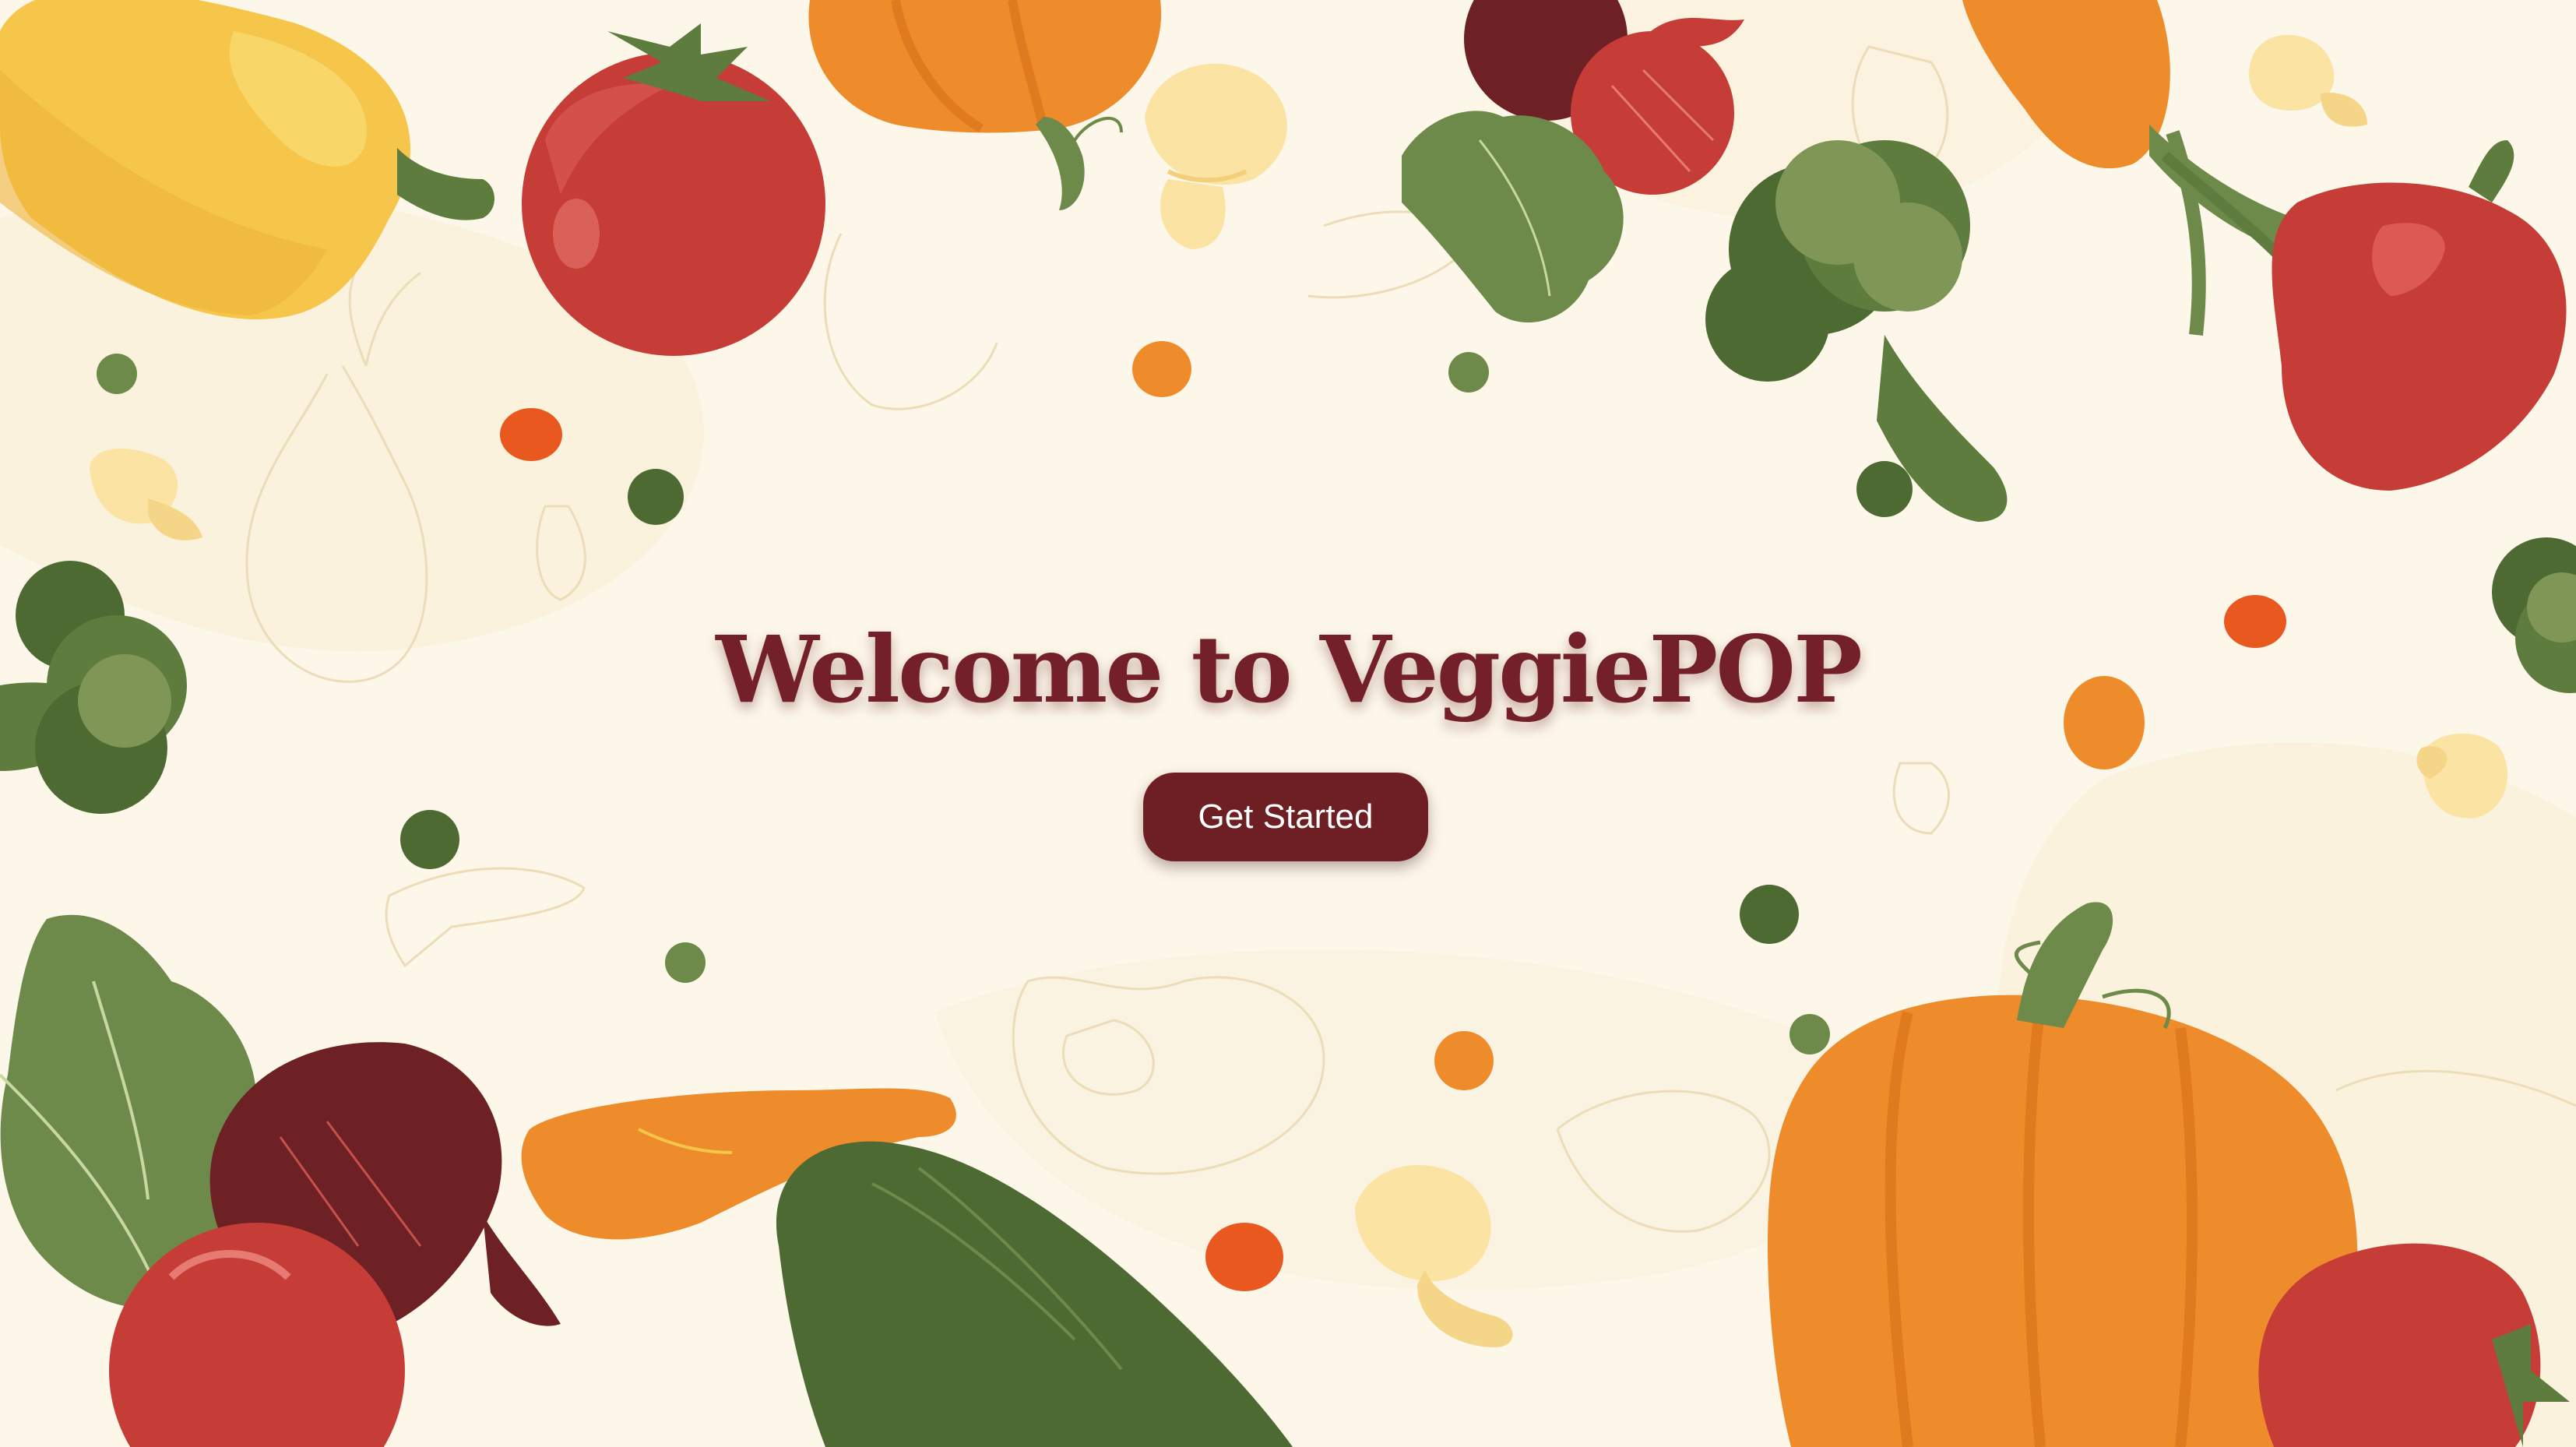 The image size is (2576, 1447). Describe the element at coordinates (1289, 669) in the screenshot. I see `page-title: Welcome to VeggiePOP` at that location.